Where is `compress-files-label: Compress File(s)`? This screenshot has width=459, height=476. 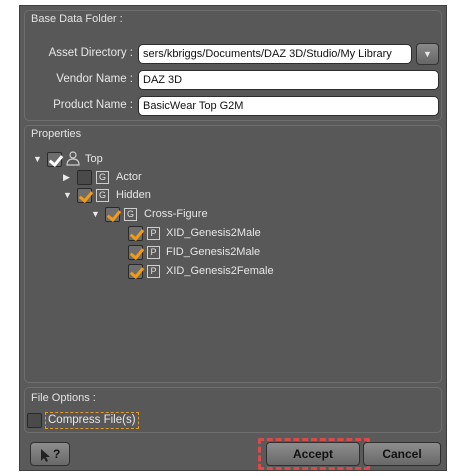
compress-files-label: Compress File(s) is located at coordinates (92, 420).